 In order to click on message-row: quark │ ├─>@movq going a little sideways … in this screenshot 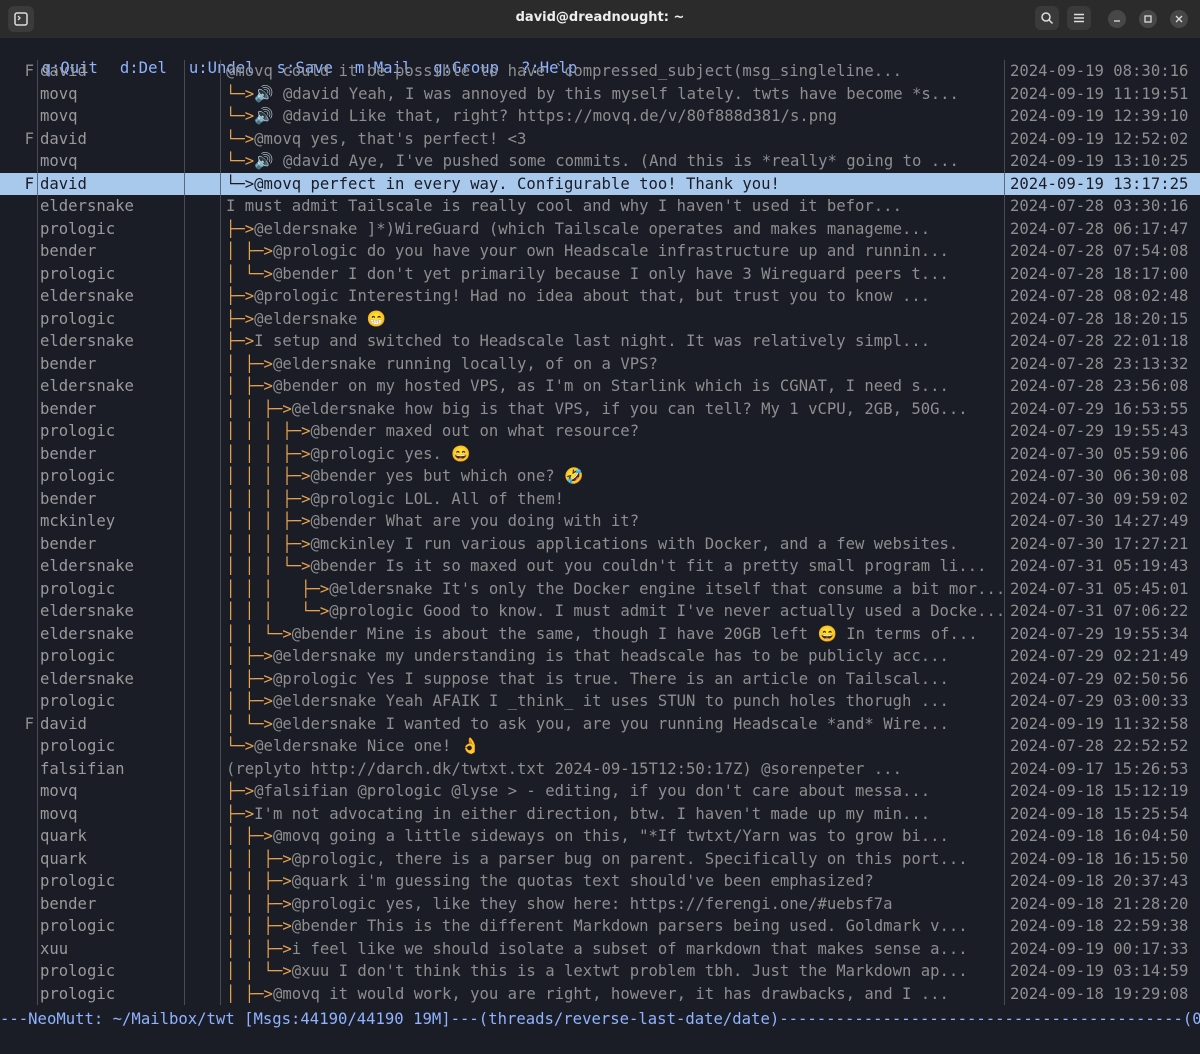, I will do `click(600, 836)`.